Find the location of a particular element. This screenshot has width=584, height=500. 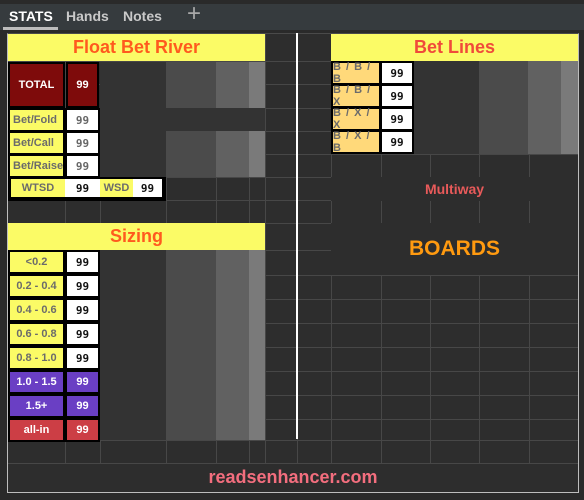

bet-raise-value: 99 is located at coordinates (82, 166).